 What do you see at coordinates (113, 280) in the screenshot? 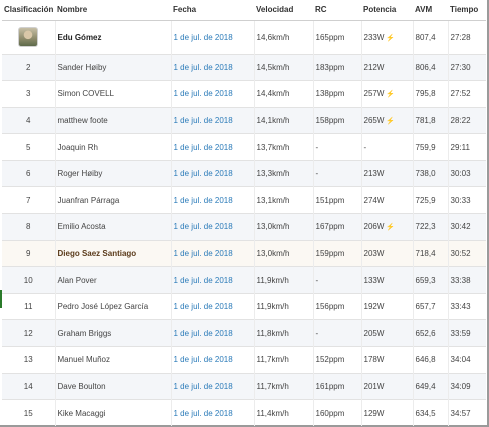
I see `athlete-name-link: Alan Pover` at bounding box center [113, 280].